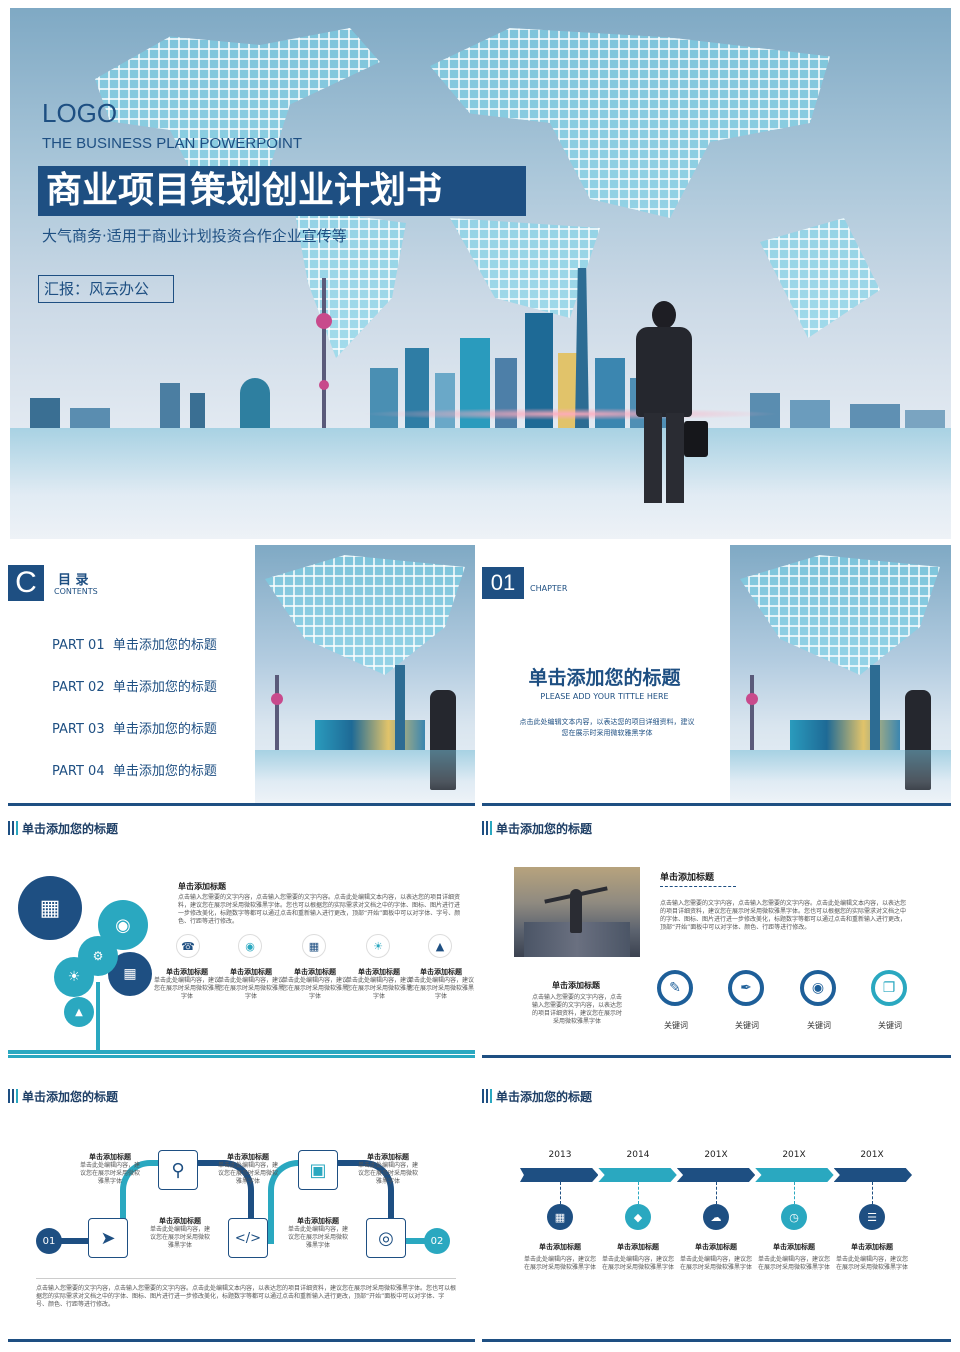 The height and width of the screenshot is (1352, 960). I want to click on start-marker: 01, so click(49, 1241).